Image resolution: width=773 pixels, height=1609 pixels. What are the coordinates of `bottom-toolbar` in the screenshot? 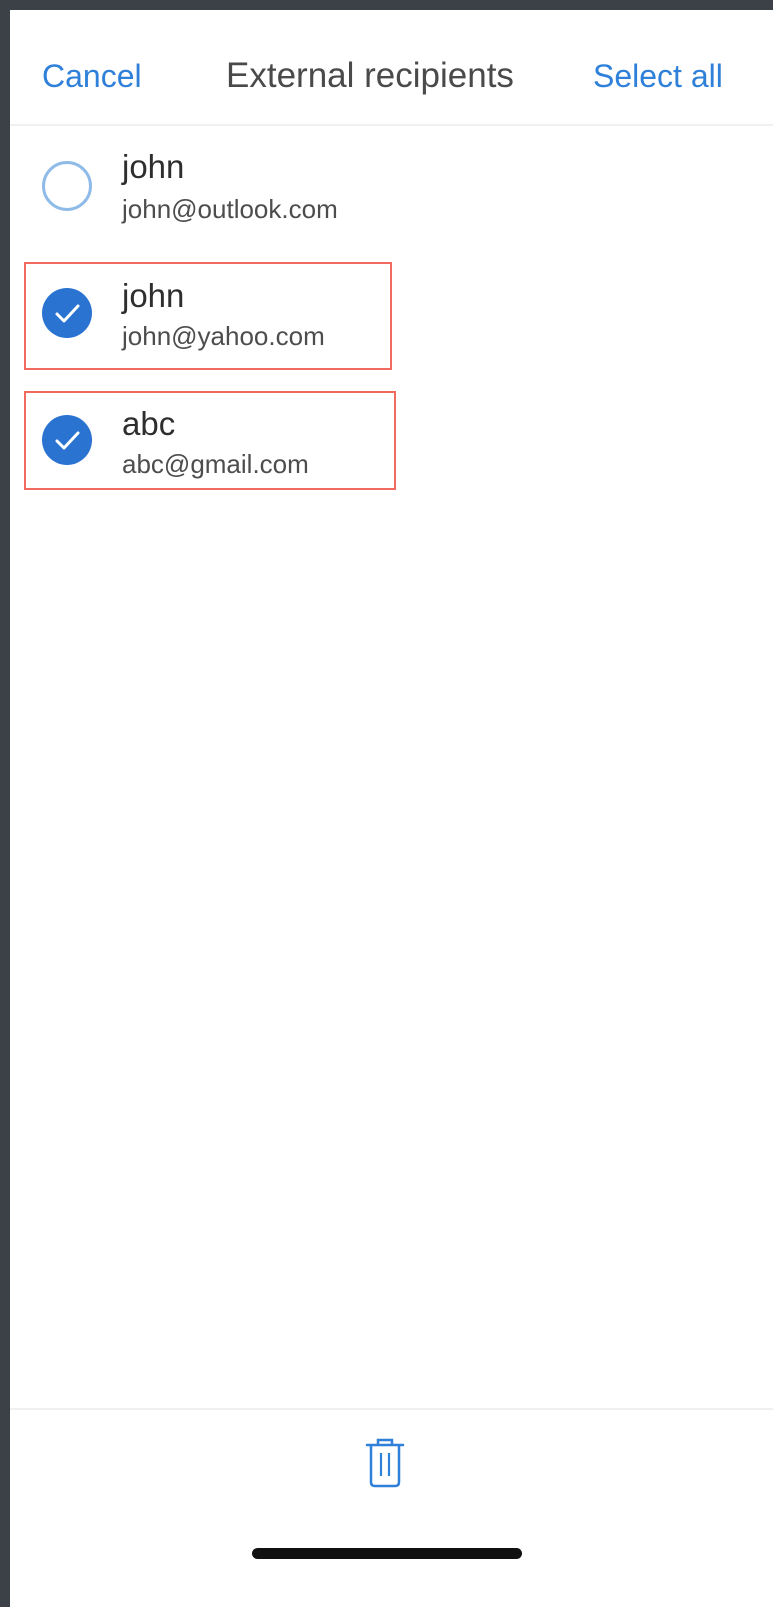 It's located at (391, 1508).